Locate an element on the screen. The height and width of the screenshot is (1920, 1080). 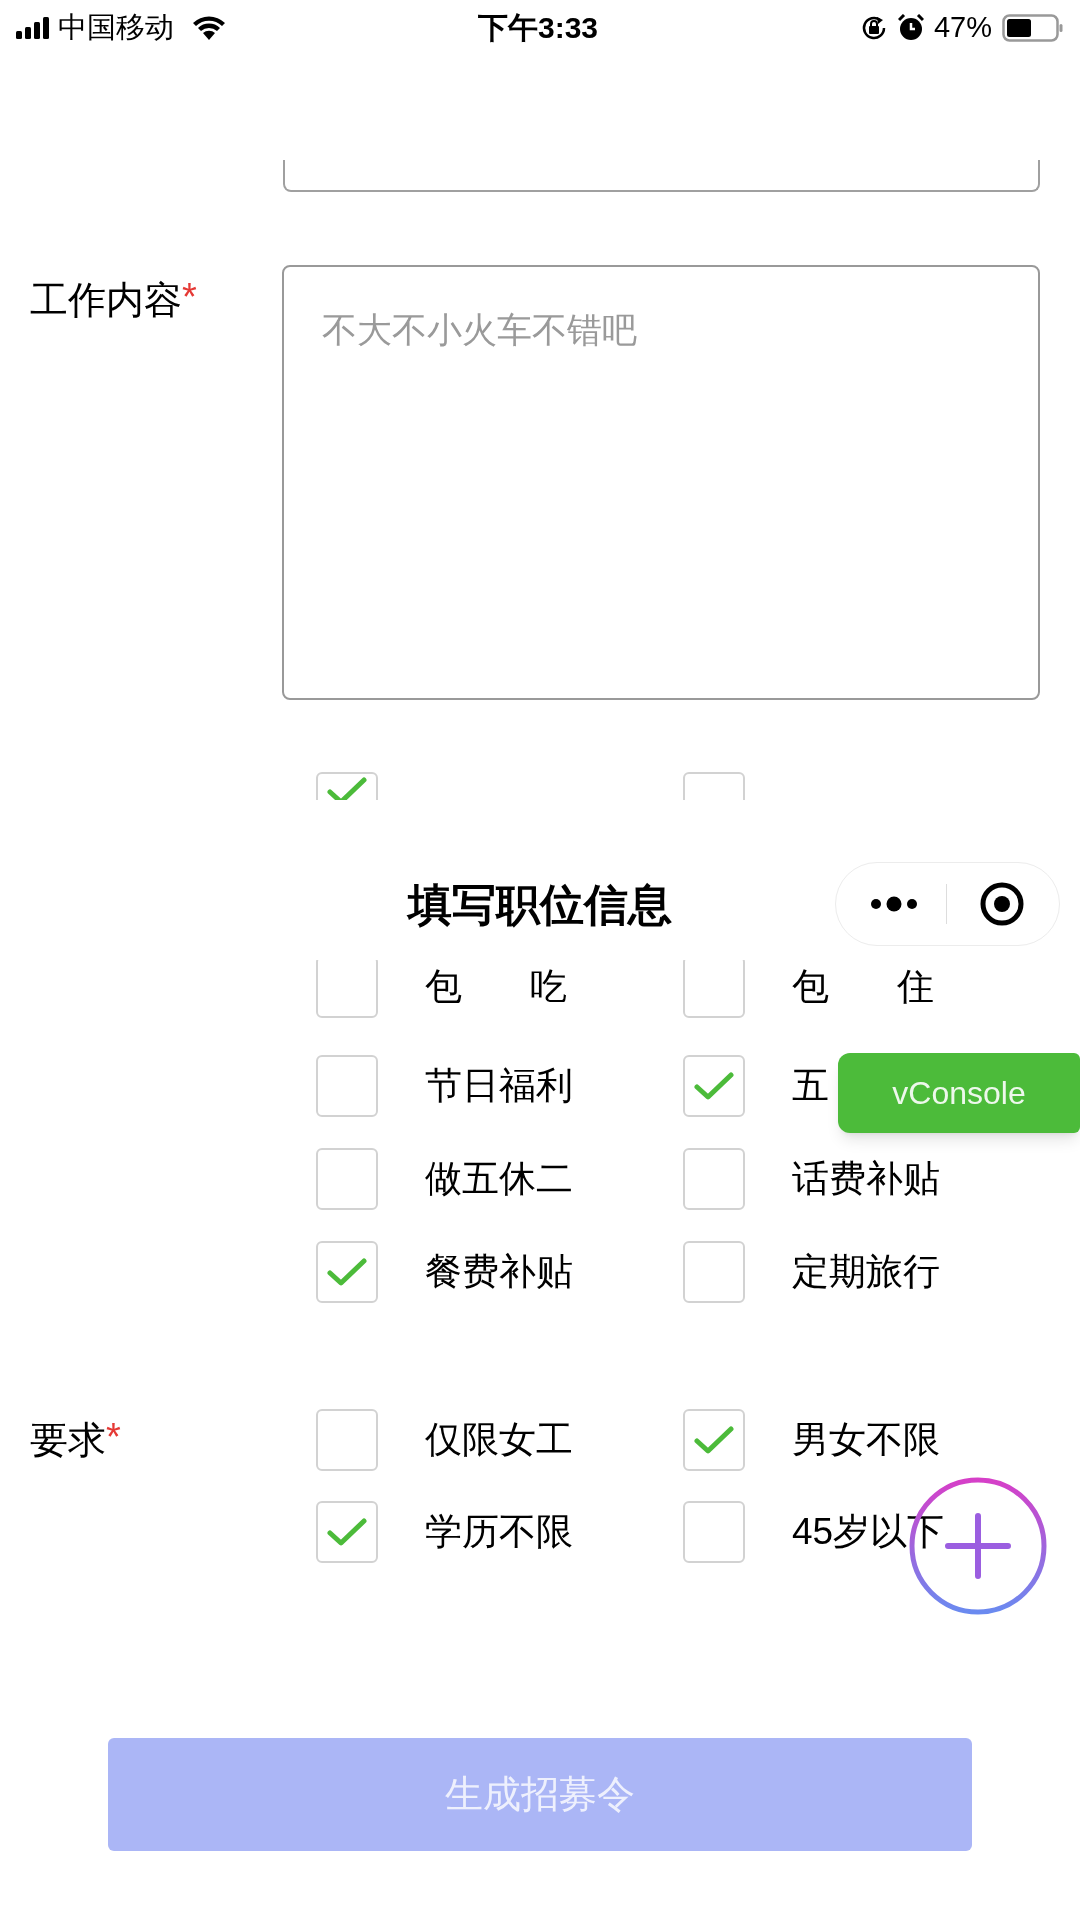
option-label: 做五休二 is located at coordinates (499, 1179).